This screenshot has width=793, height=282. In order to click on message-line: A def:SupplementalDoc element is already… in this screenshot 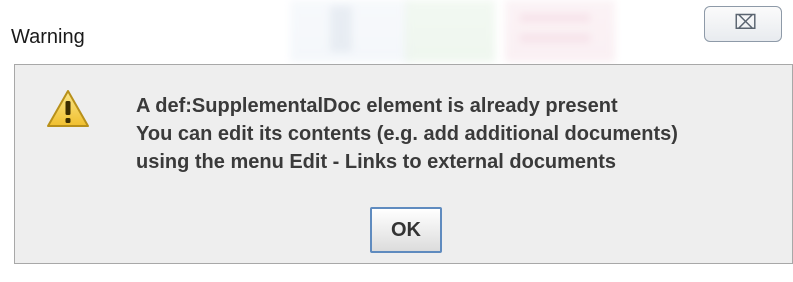, I will do `click(377, 106)`.